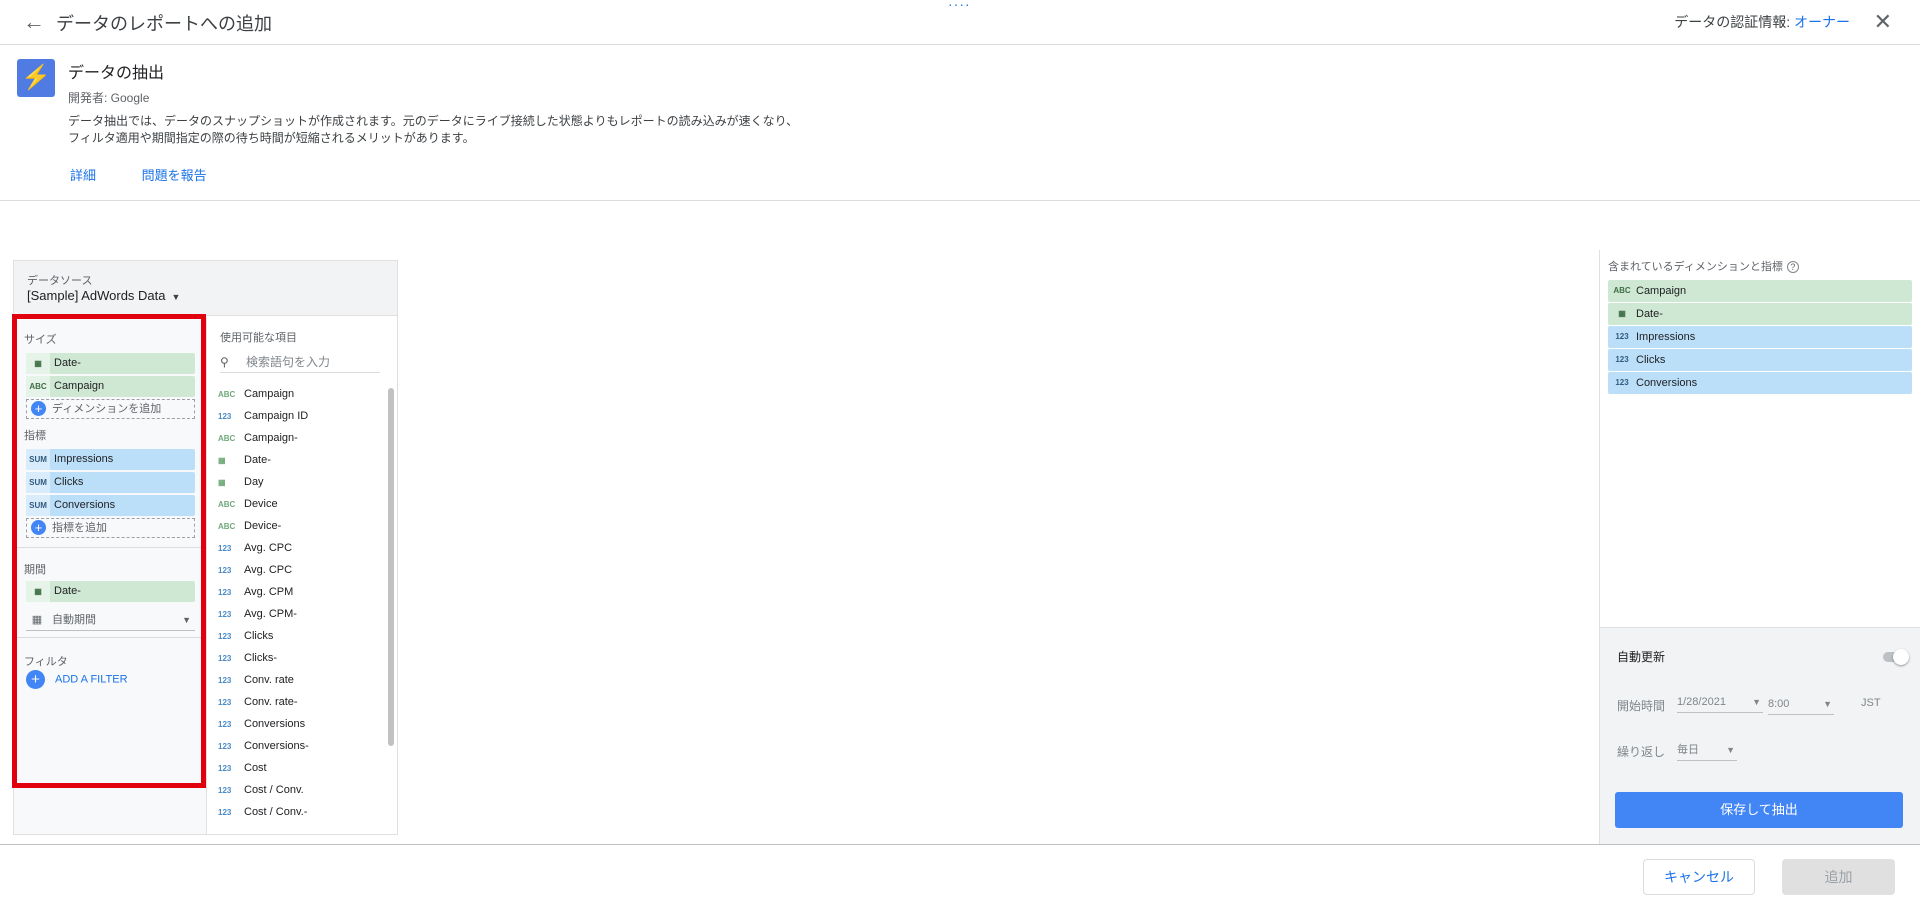 The width and height of the screenshot is (1920, 911). What do you see at coordinates (40, 340) in the screenshot?
I see `dimensions-label: サイズ` at bounding box center [40, 340].